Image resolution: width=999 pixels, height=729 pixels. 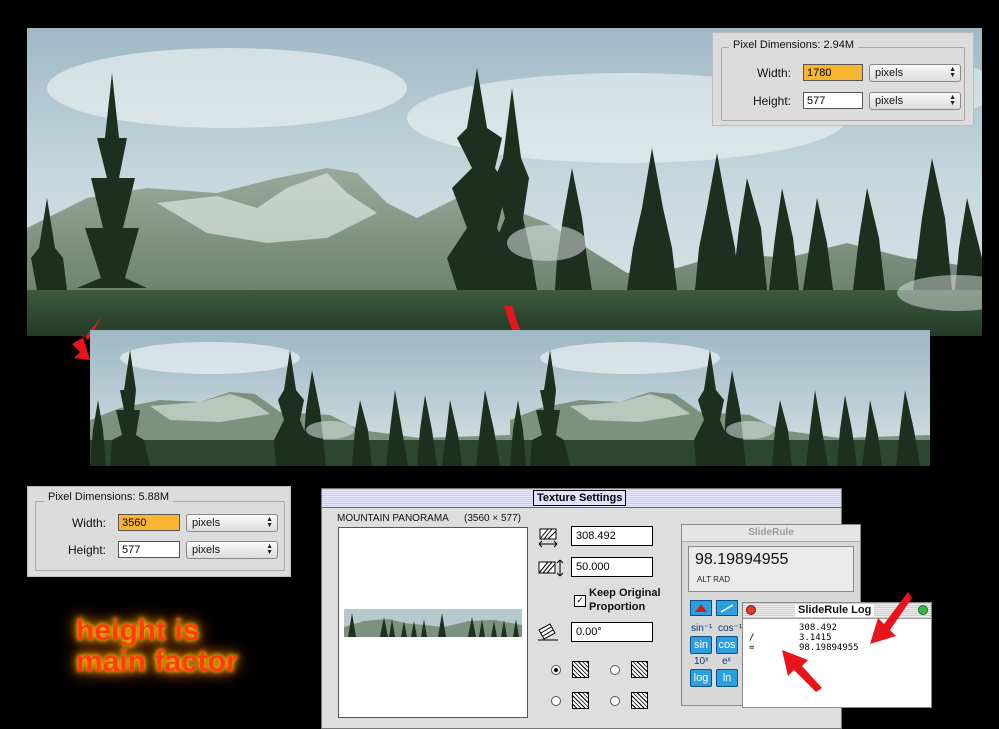 I want to click on caption-line-1: height is, so click(x=138, y=630).